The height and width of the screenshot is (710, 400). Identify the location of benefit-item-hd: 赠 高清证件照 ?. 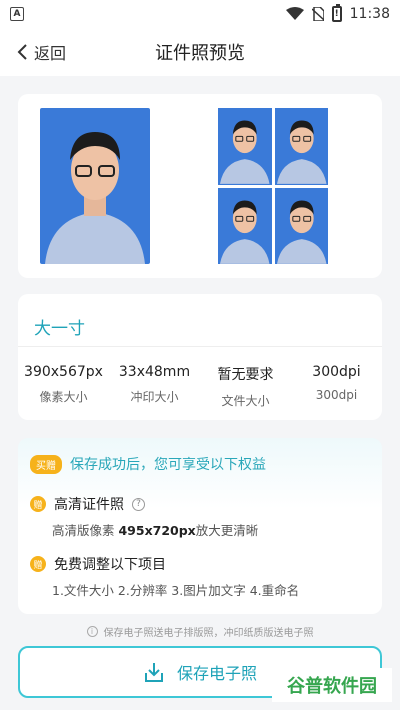
(87, 504).